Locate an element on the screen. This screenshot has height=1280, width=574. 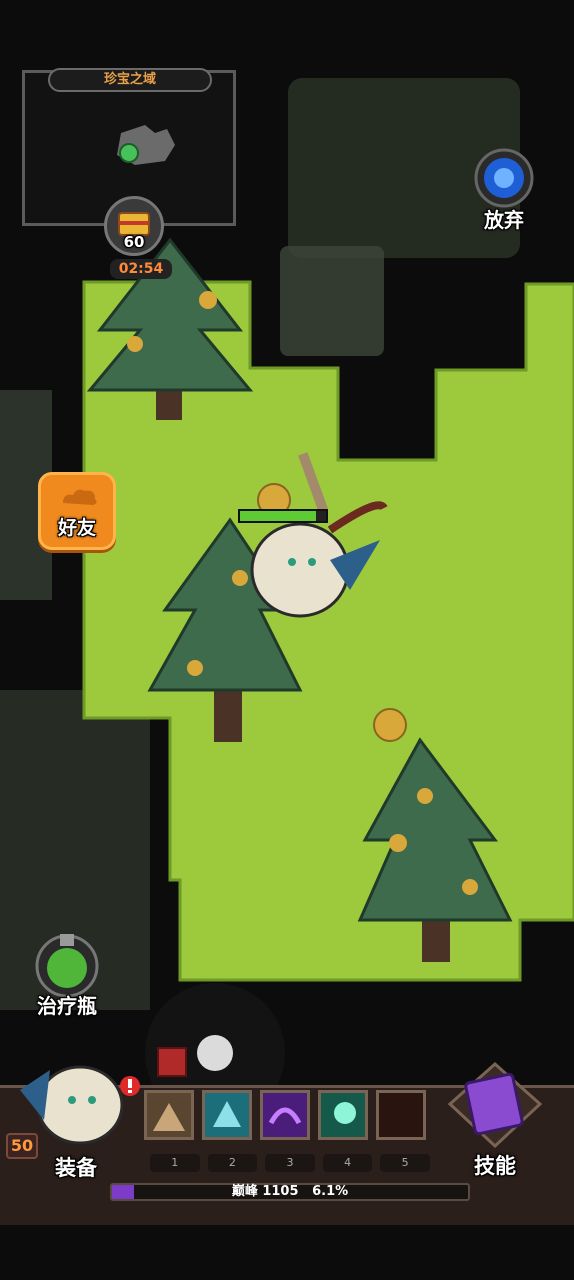
slot-number: 3 is located at coordinates (290, 1163).